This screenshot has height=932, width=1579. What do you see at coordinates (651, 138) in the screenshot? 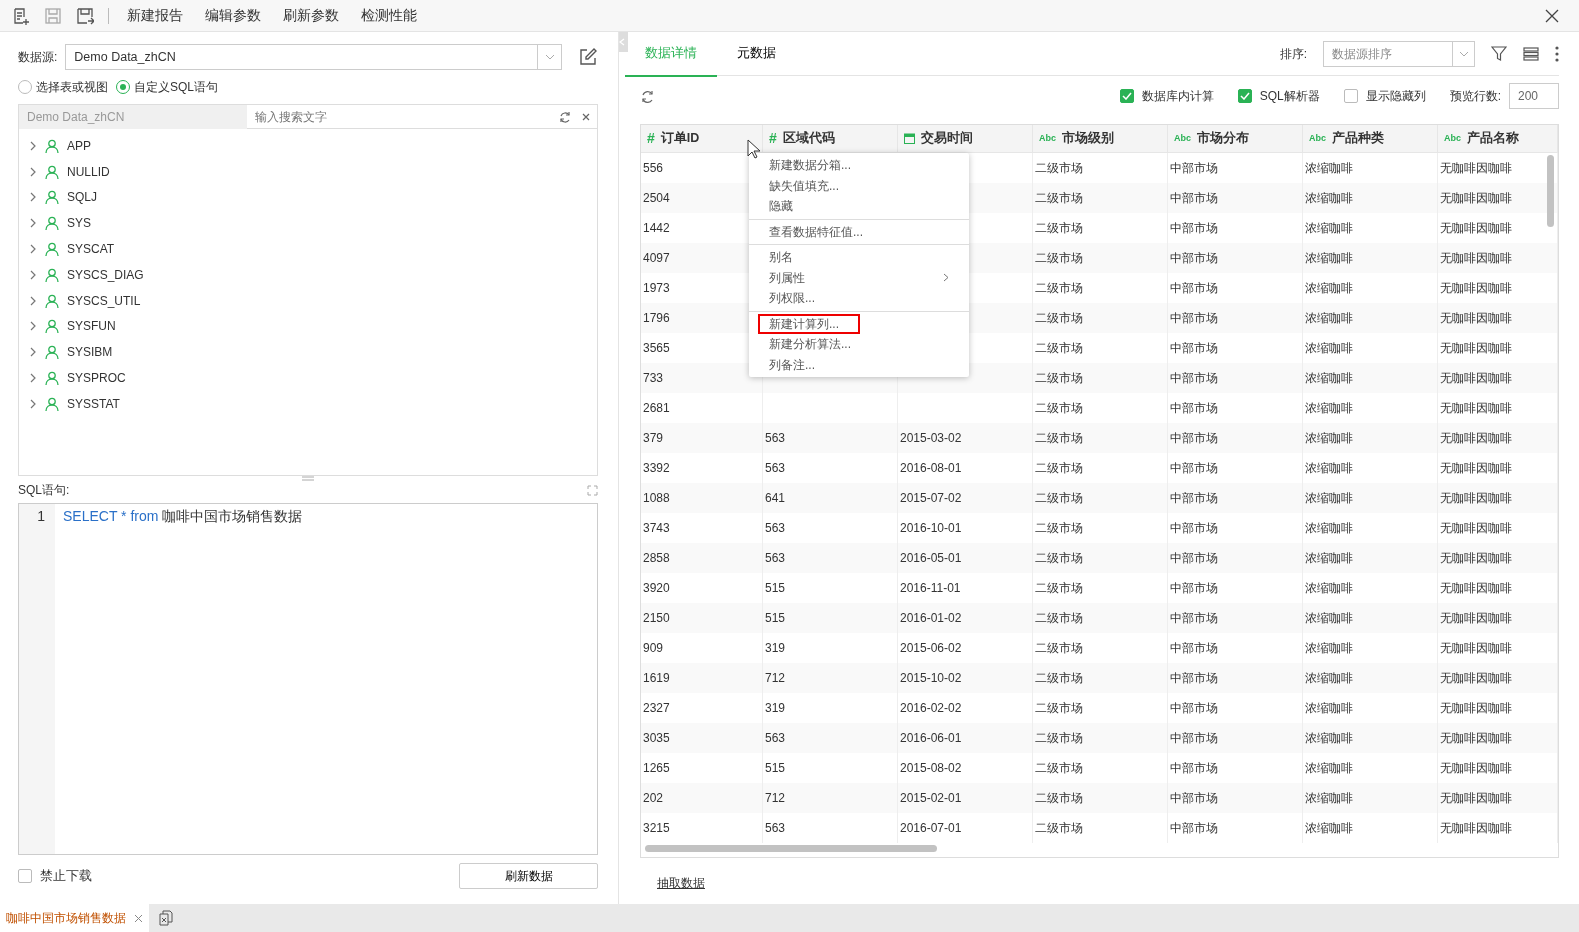
I see `type-mark: #` at bounding box center [651, 138].